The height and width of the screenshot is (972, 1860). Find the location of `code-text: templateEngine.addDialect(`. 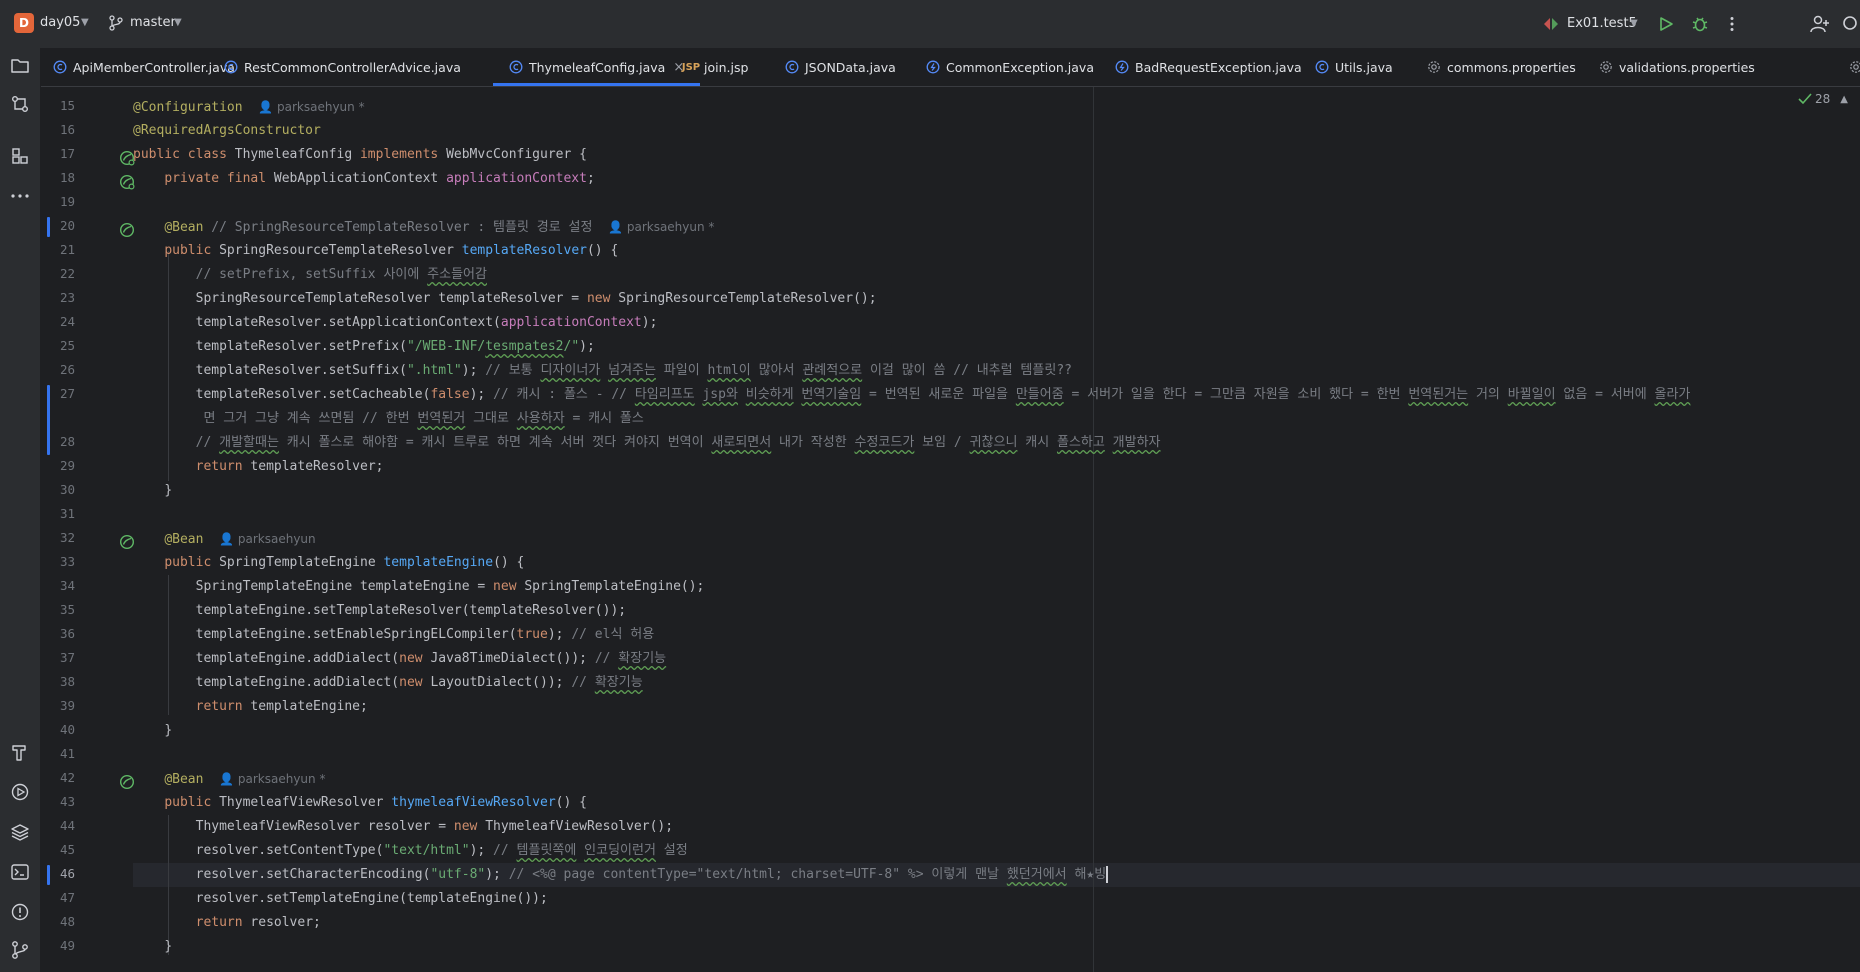

code-text: templateEngine.addDialect( is located at coordinates (297, 658).